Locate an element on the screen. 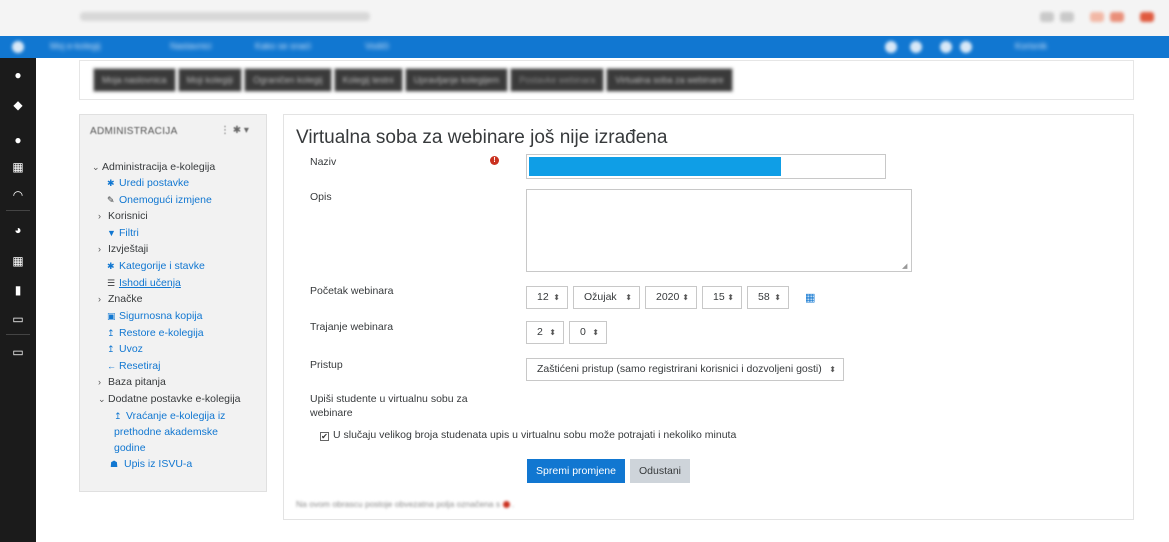 The image size is (1169, 542). home-icon: ● is located at coordinates (18, 75).